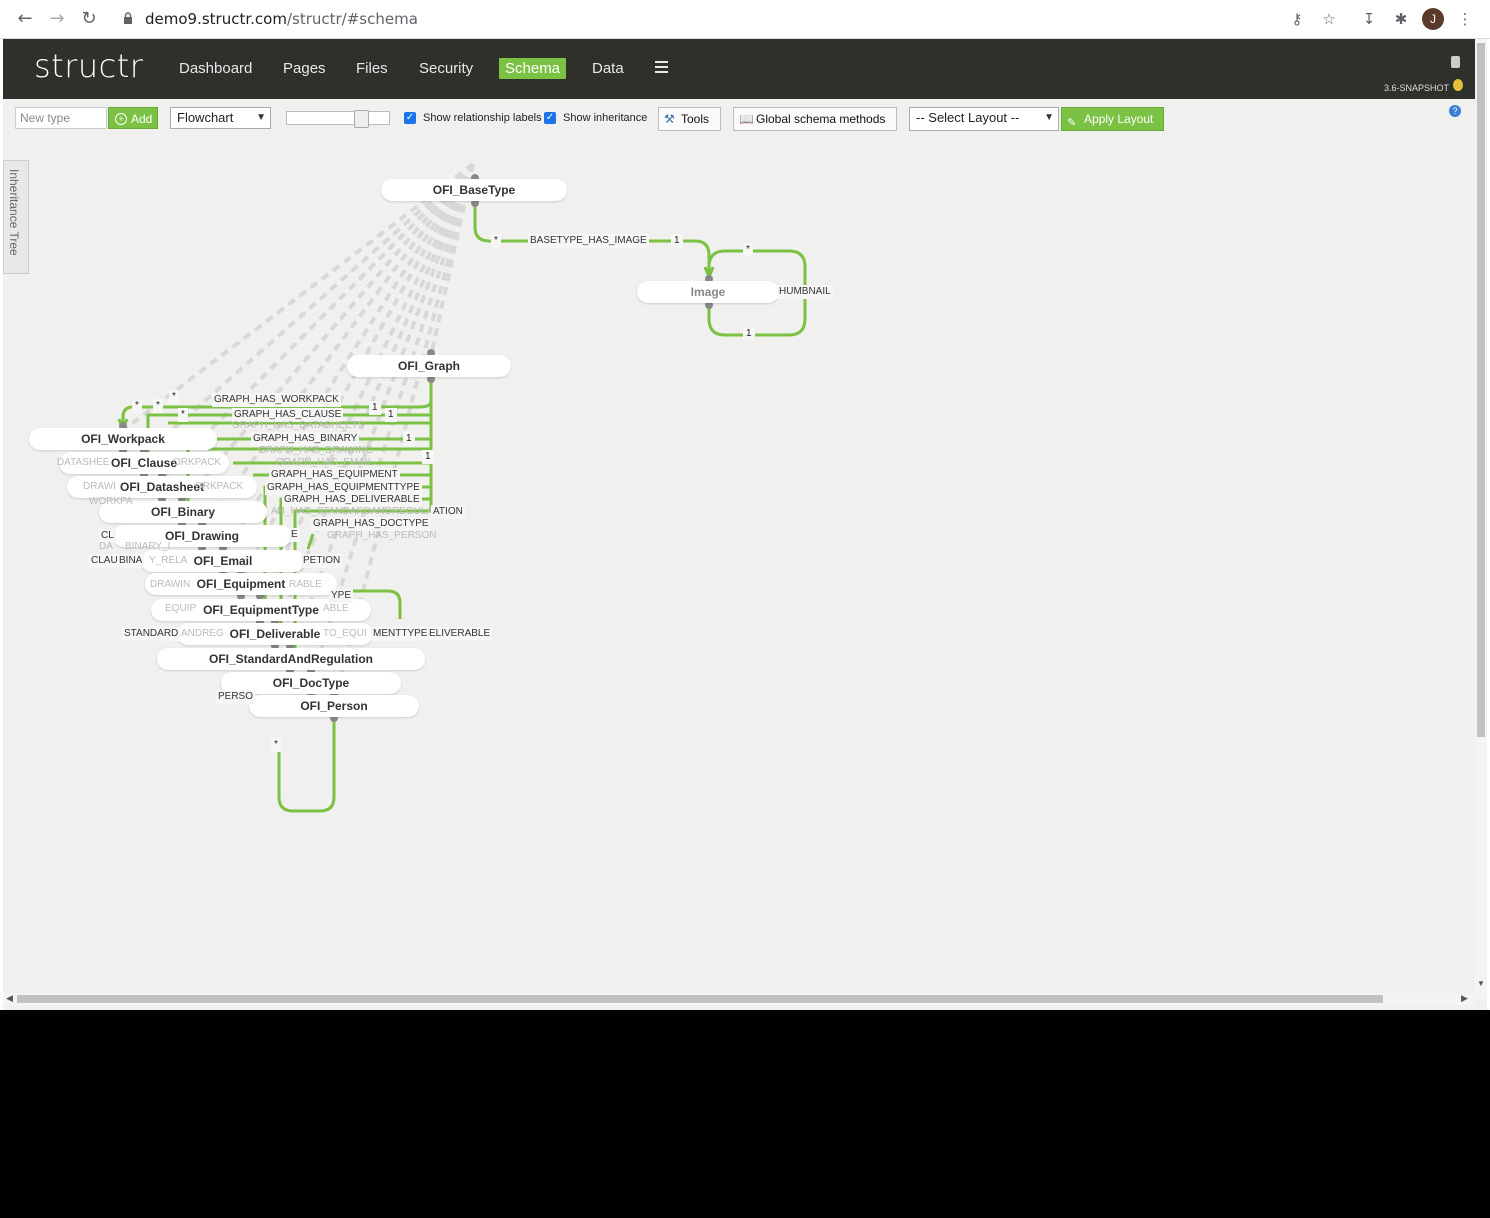 The width and height of the screenshot is (1490, 1218). Describe the element at coordinates (448, 512) in the screenshot. I see `relationship-label: ATION` at that location.